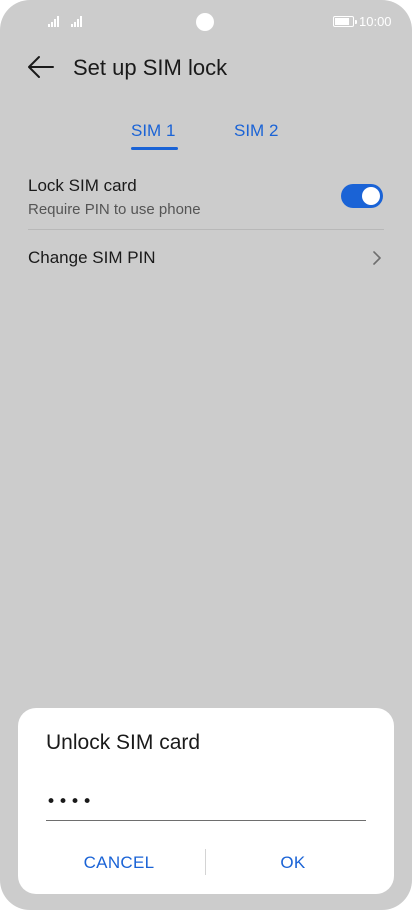 This screenshot has height=910, width=412. I want to click on battery-level, so click(342, 21).